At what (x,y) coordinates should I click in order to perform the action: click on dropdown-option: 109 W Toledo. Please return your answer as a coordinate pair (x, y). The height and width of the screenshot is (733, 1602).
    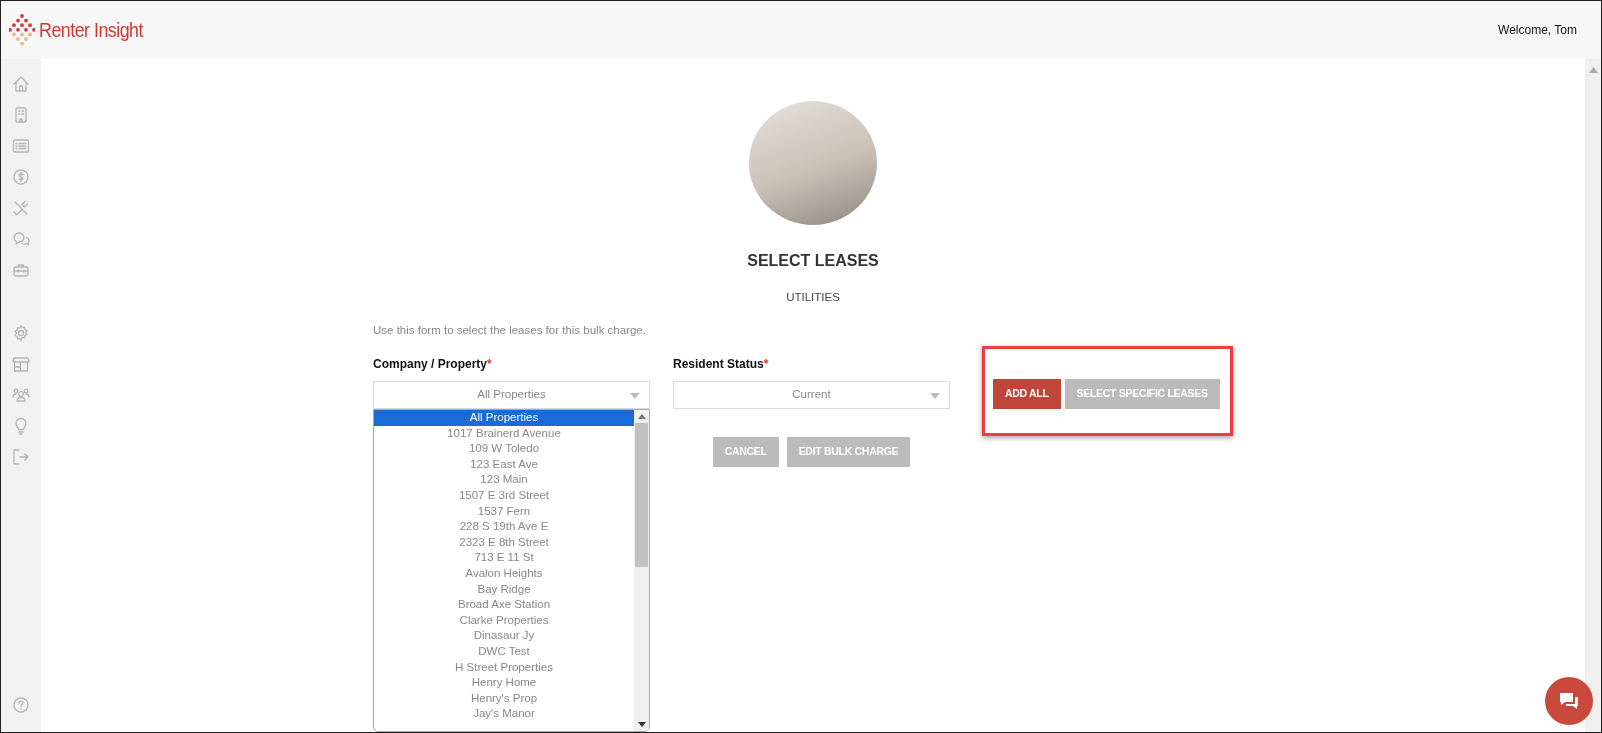
    Looking at the image, I should click on (504, 449).